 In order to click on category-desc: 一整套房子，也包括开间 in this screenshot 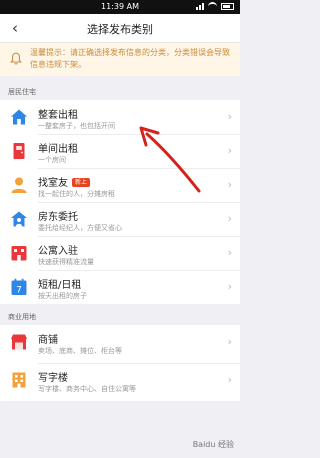, I will do `click(76, 126)`.